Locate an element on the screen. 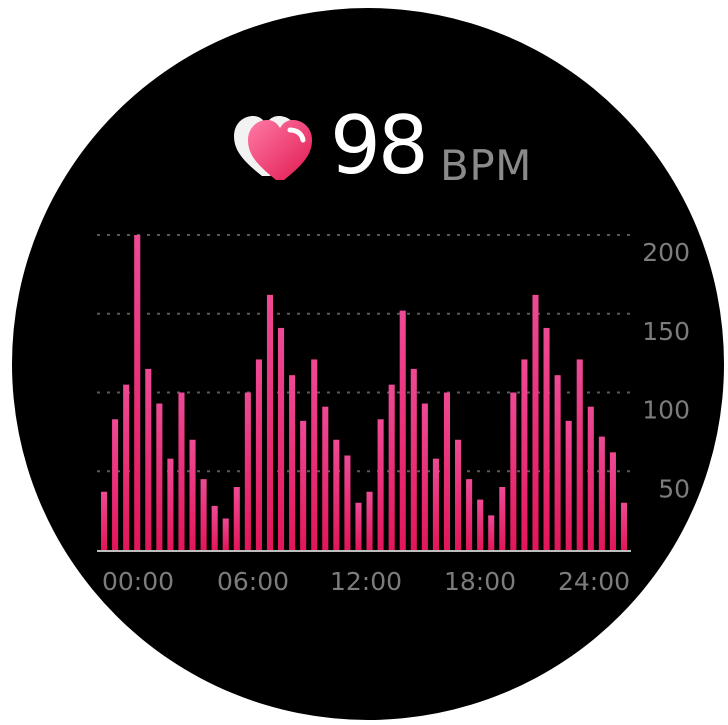 The image size is (728, 725). y-tick-label: 150 is located at coordinates (666, 331).